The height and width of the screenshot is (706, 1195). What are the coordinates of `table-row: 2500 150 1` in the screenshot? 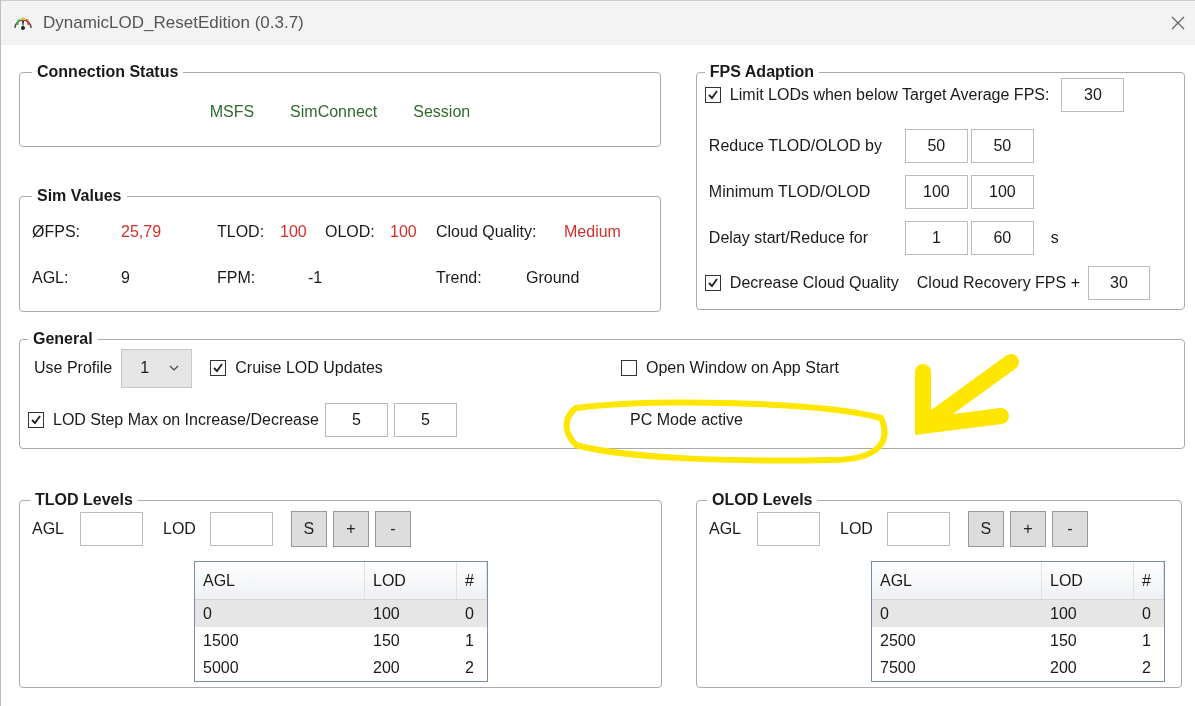 It's located at (1018, 640).